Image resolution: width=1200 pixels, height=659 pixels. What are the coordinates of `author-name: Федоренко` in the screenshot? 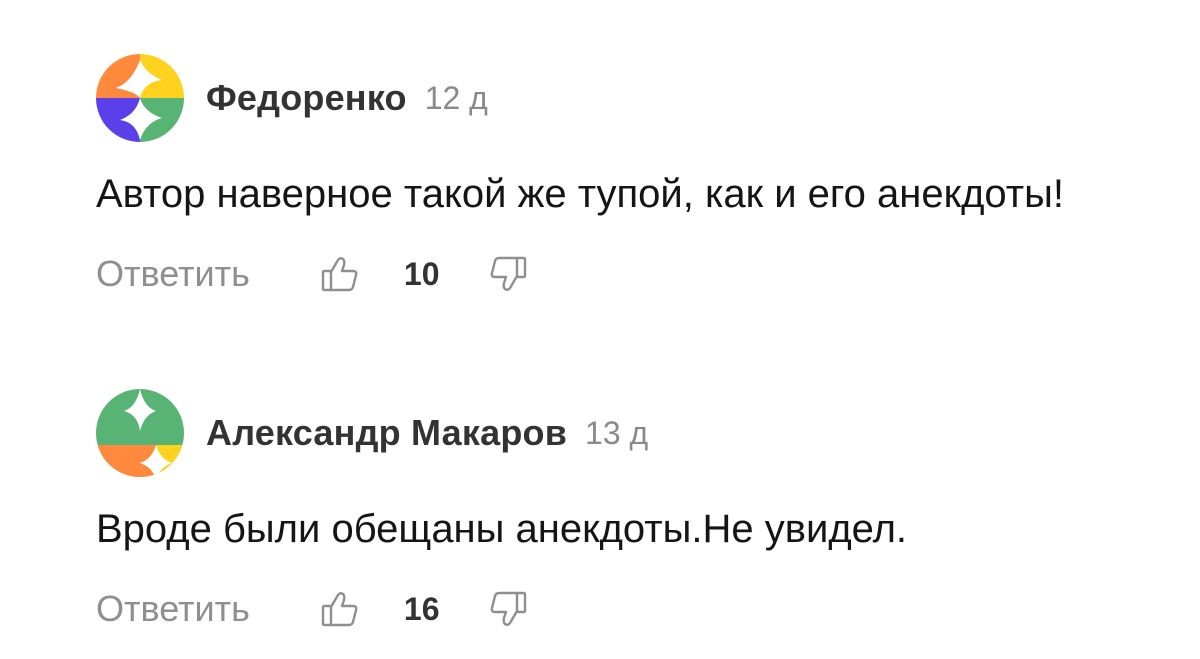 It's located at (306, 98).